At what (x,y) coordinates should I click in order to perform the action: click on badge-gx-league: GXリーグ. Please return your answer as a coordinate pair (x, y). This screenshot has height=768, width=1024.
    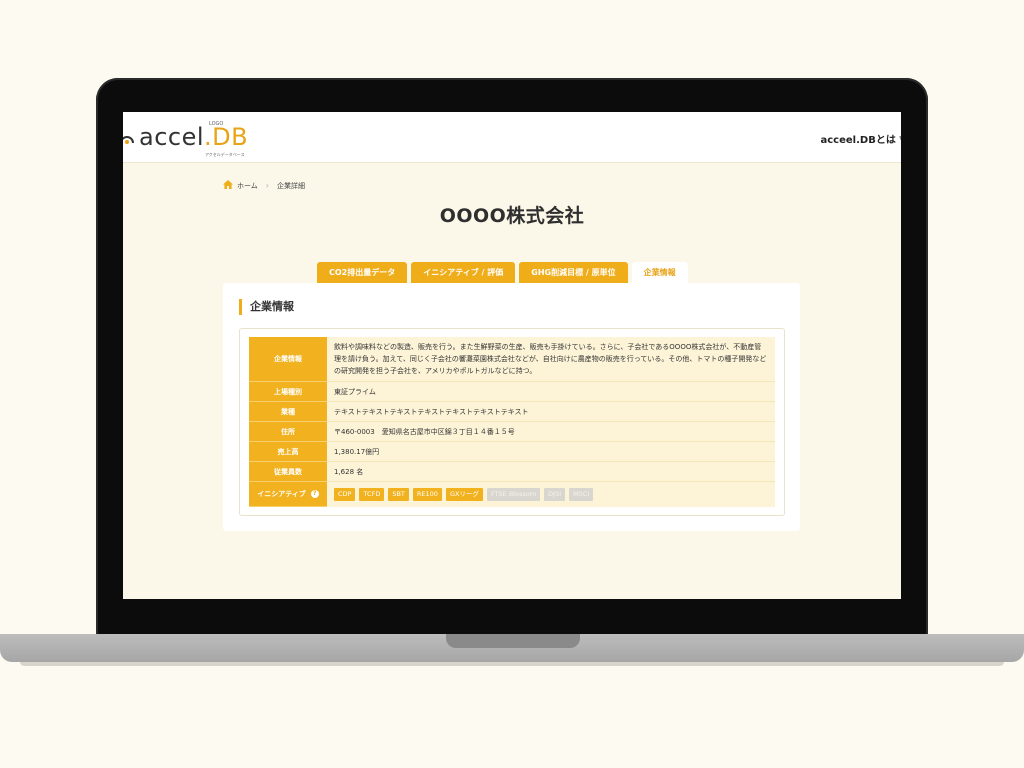
    Looking at the image, I should click on (464, 494).